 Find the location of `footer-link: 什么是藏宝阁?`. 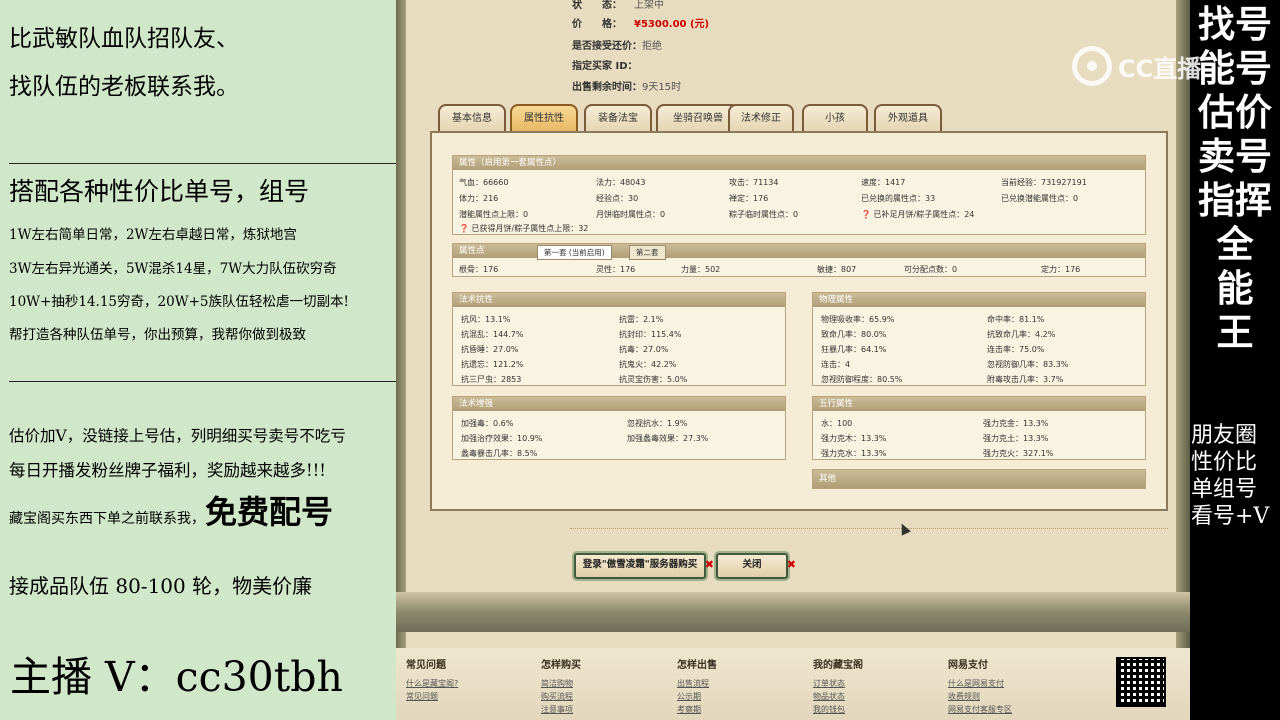

footer-link: 什么是藏宝阁? is located at coordinates (432, 683).